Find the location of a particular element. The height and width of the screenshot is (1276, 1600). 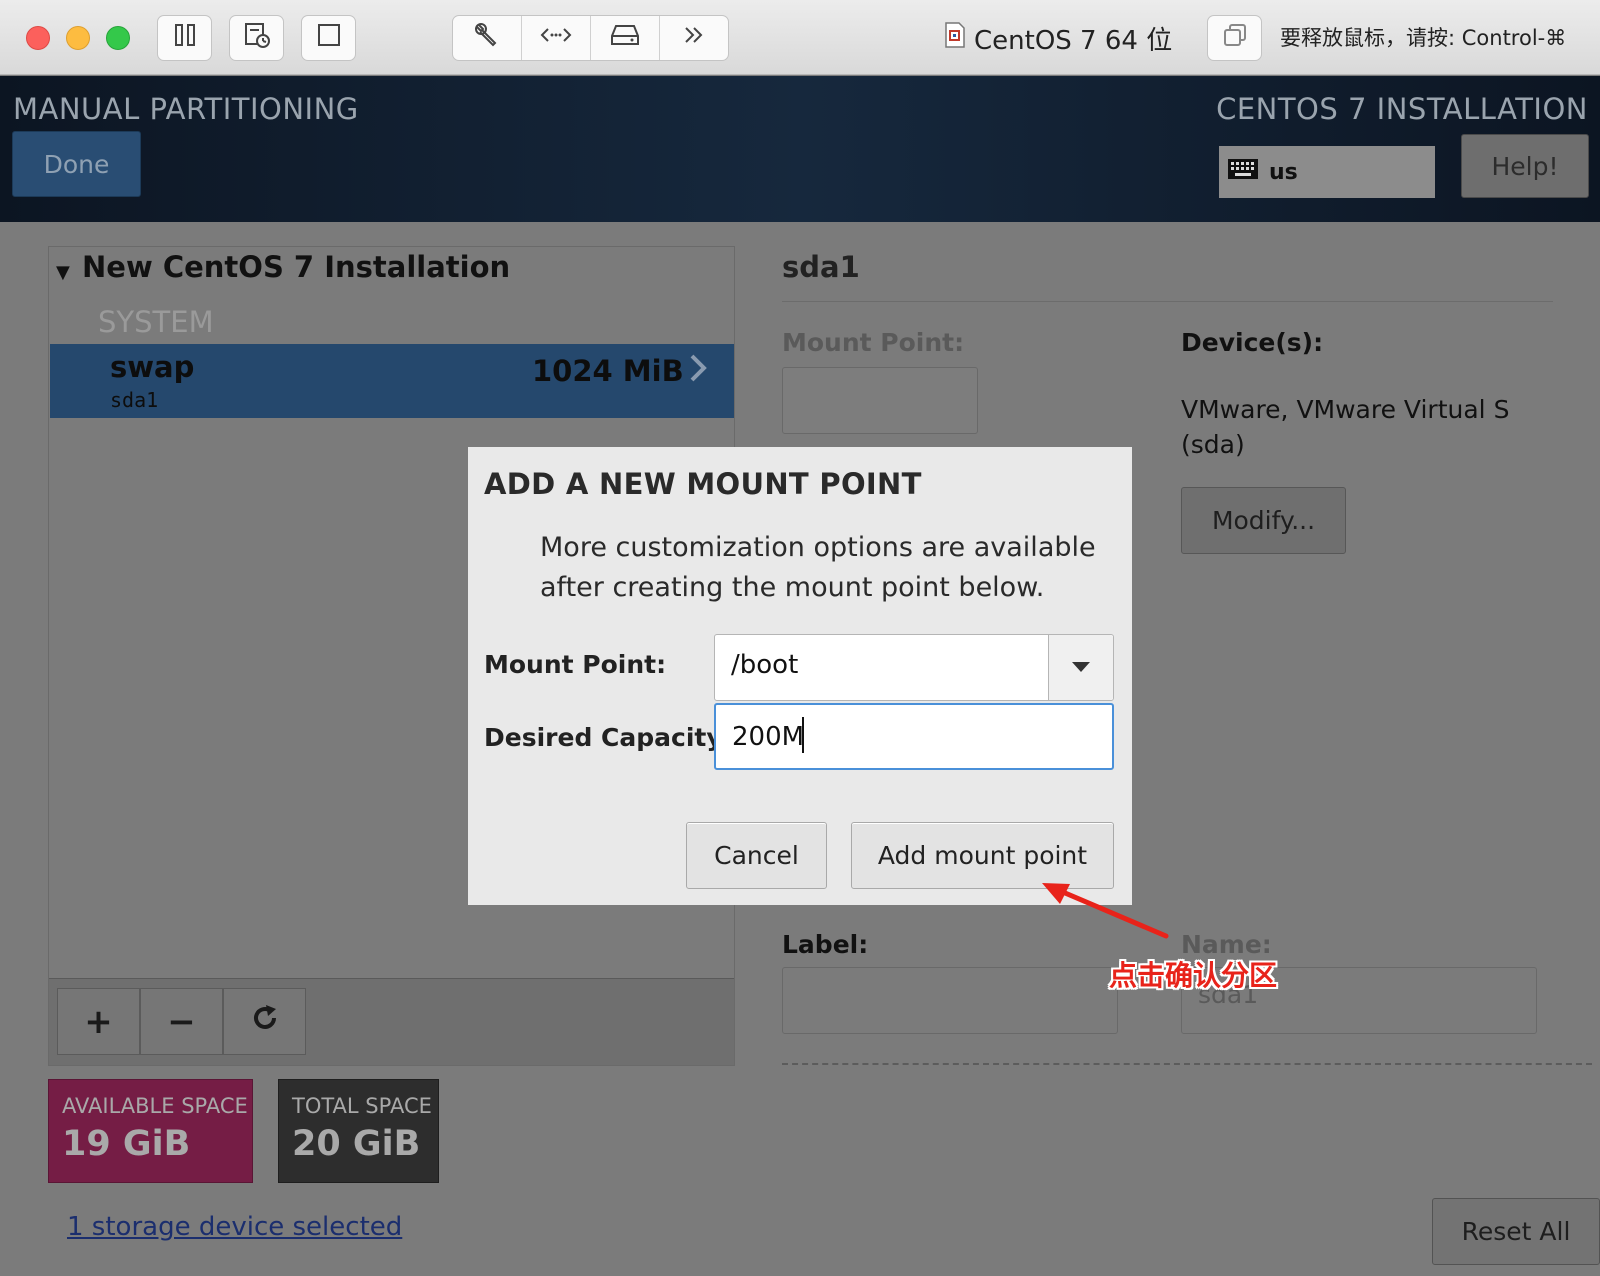

partition-size: 1024 MiB is located at coordinates (608, 371).